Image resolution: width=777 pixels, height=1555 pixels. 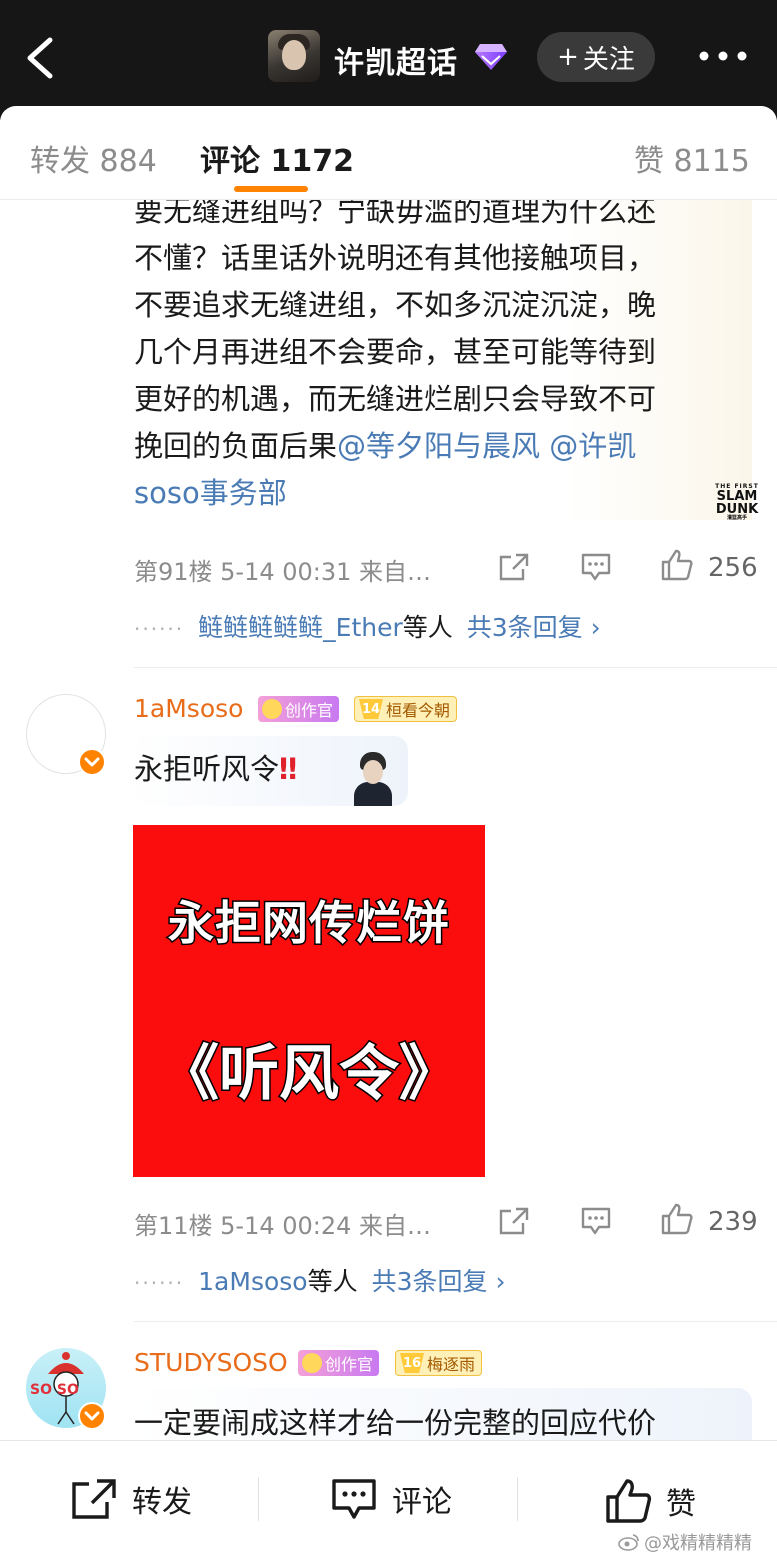 What do you see at coordinates (253, 1281) in the screenshot?
I see `reply-author: 1aMsoso` at bounding box center [253, 1281].